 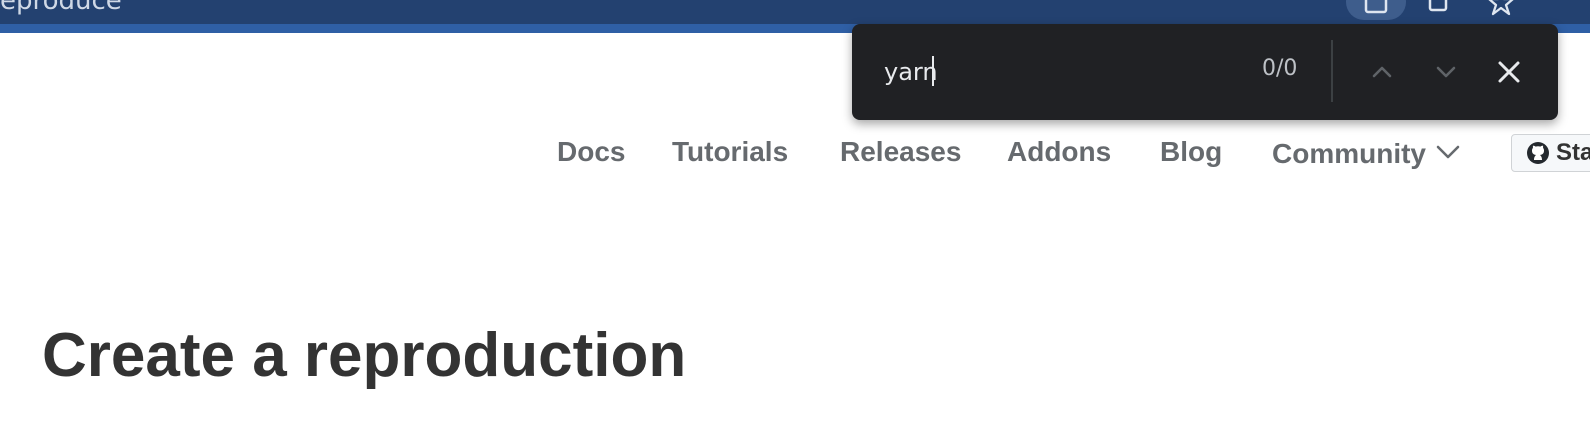 What do you see at coordinates (591, 152) in the screenshot?
I see `nav-docs: Docs` at bounding box center [591, 152].